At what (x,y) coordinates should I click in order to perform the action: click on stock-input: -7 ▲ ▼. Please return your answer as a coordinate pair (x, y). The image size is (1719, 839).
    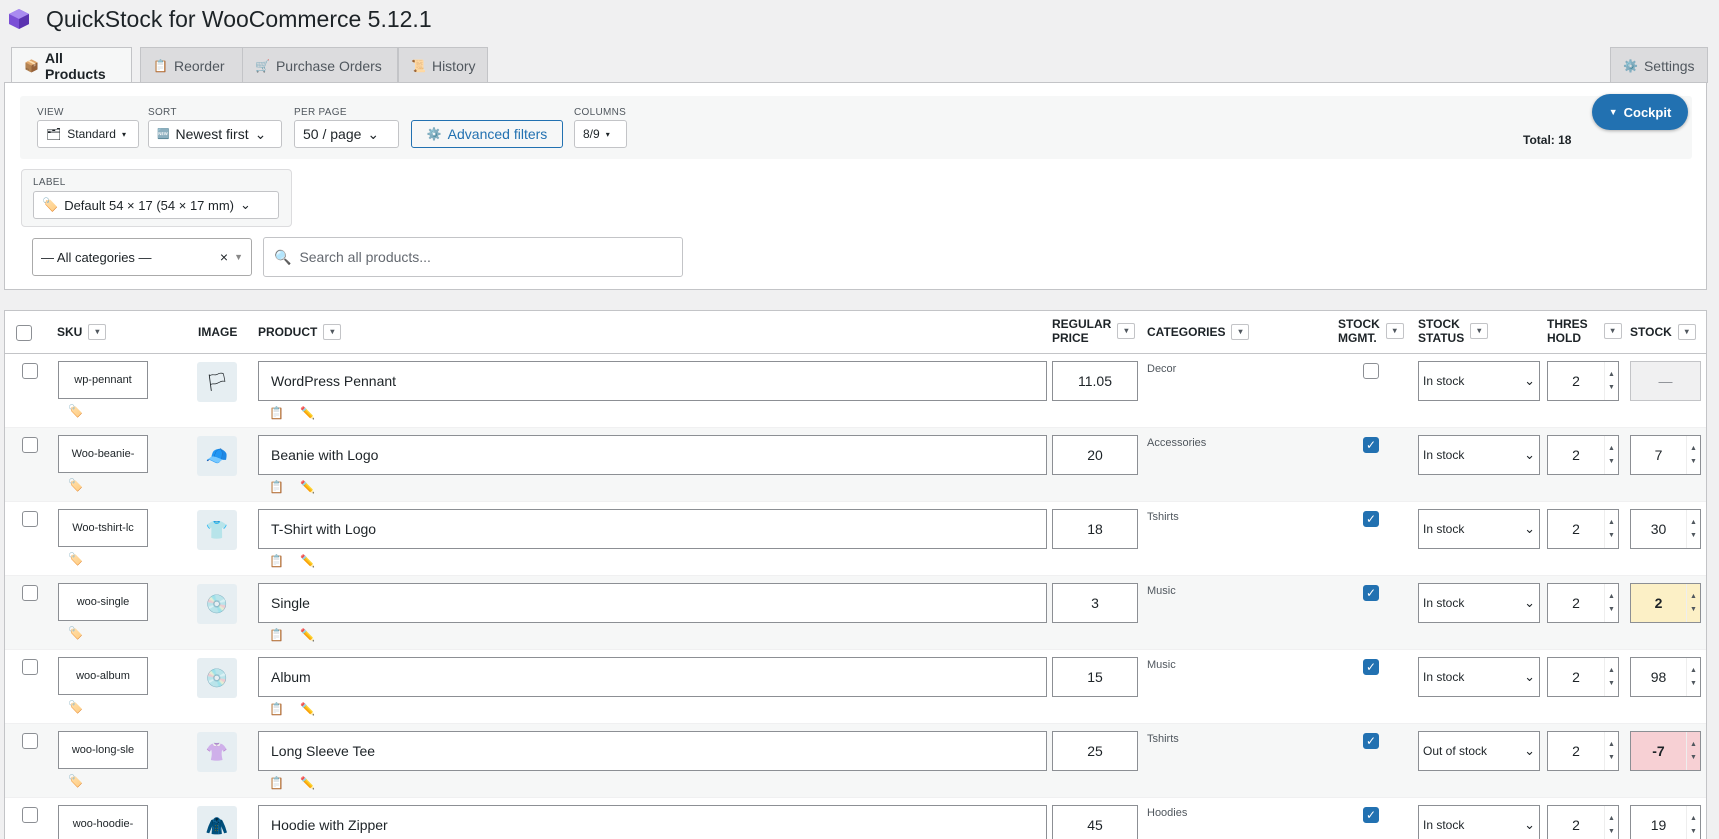
    Looking at the image, I should click on (1665, 751).